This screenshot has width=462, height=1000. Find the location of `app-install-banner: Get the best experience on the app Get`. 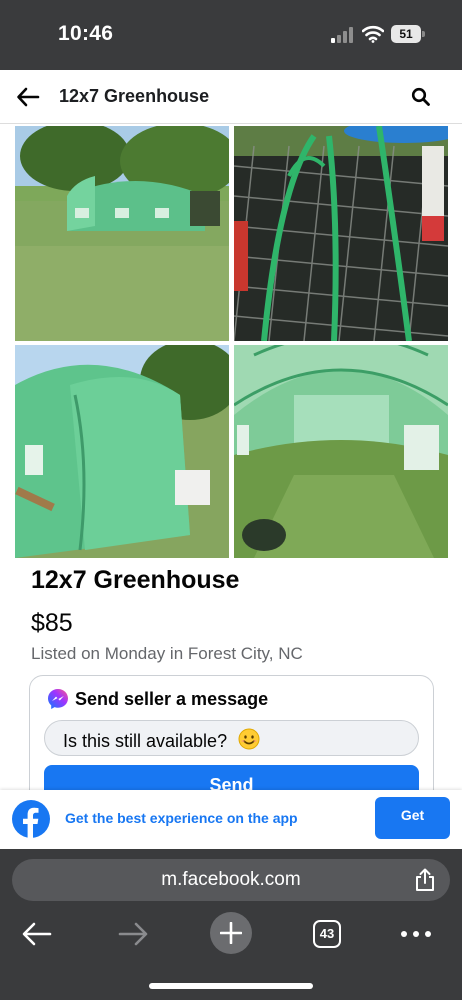

app-install-banner: Get the best experience on the app Get is located at coordinates (231, 819).